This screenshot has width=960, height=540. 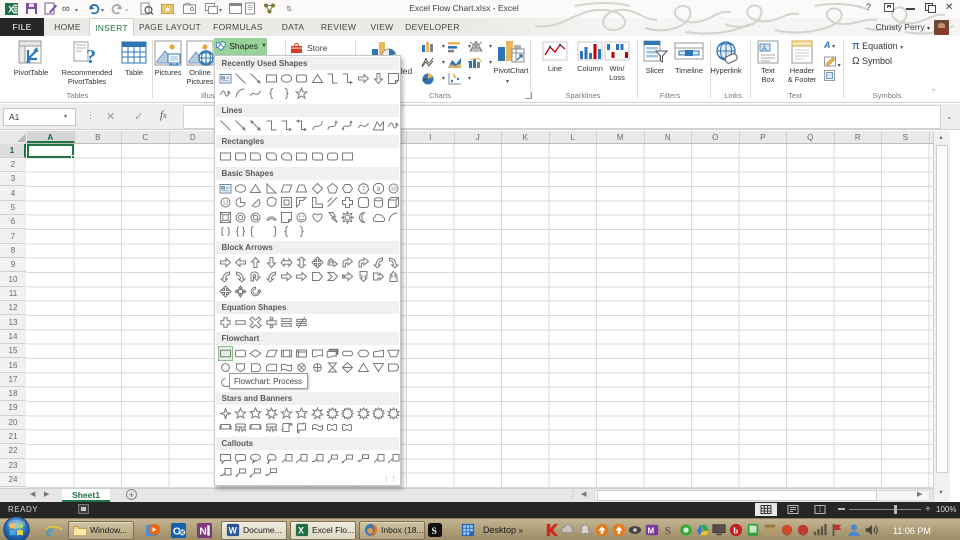 I want to click on svg-text: N, so click(x=202, y=531).